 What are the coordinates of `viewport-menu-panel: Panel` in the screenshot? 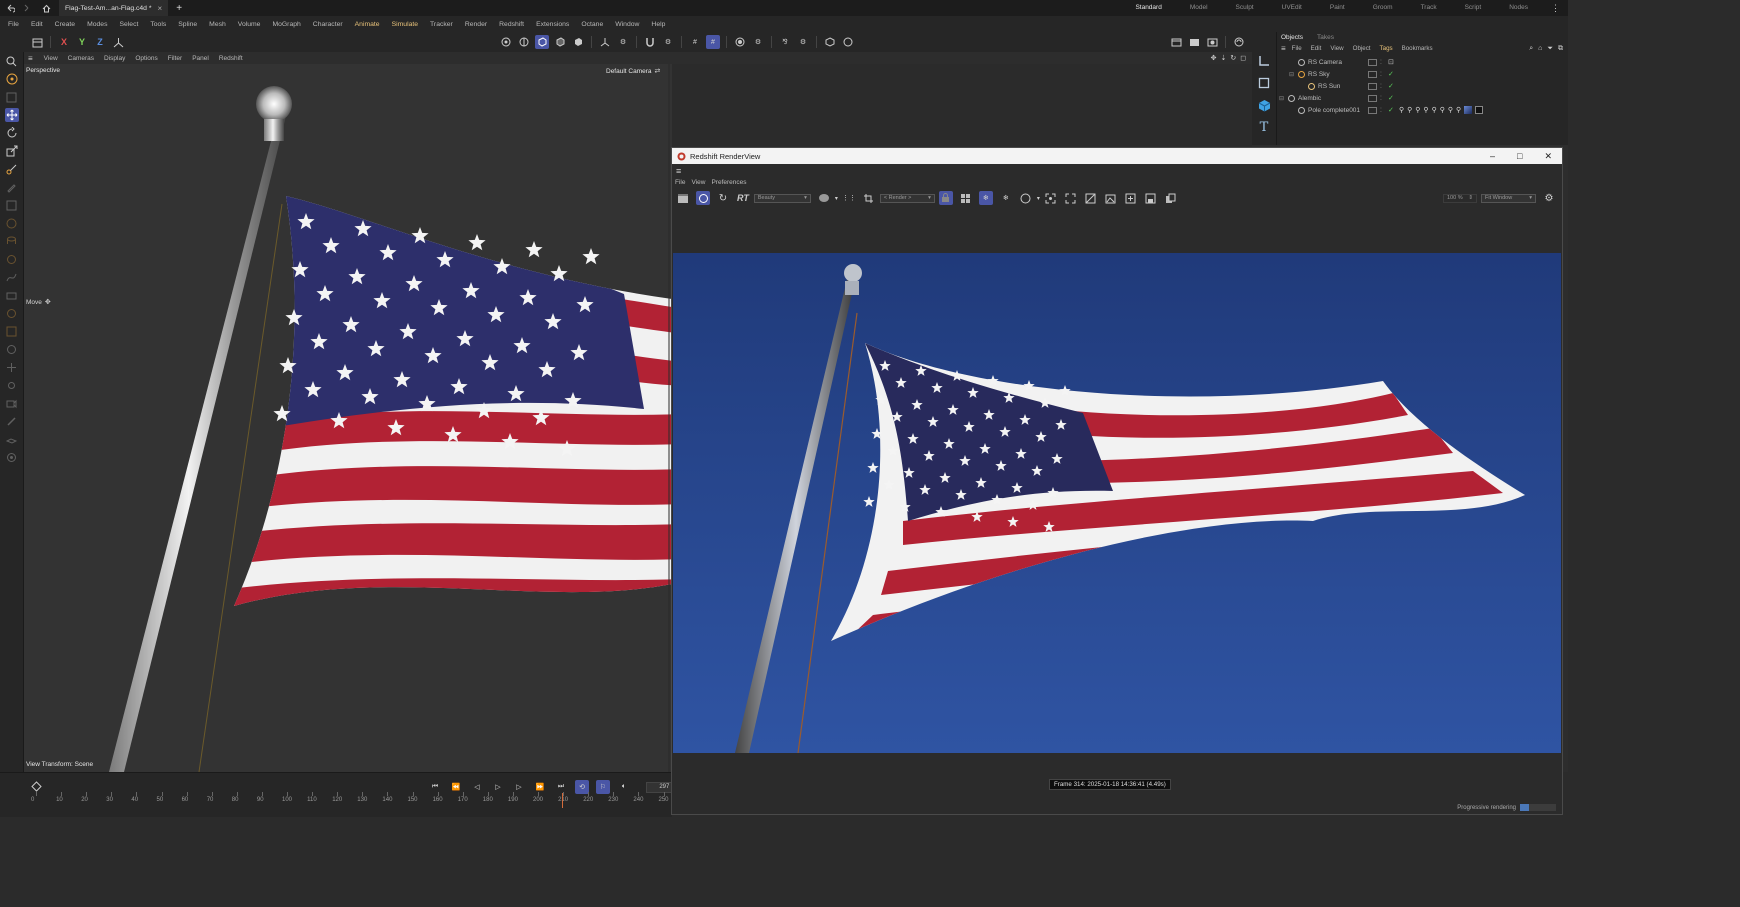 It's located at (200, 58).